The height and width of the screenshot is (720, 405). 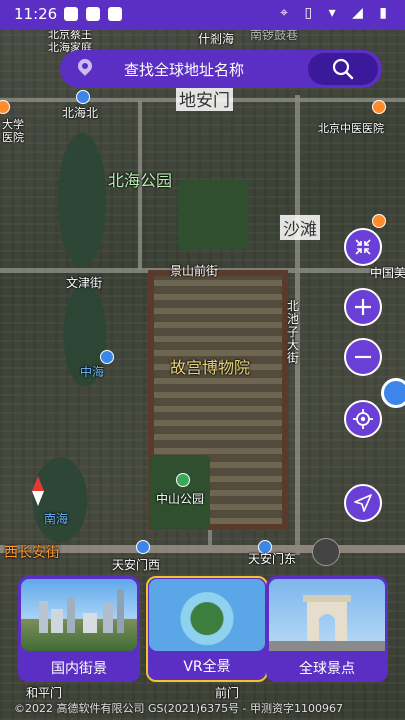 I want to click on map-label: 北 池 子 大 街, so click(x=293, y=332).